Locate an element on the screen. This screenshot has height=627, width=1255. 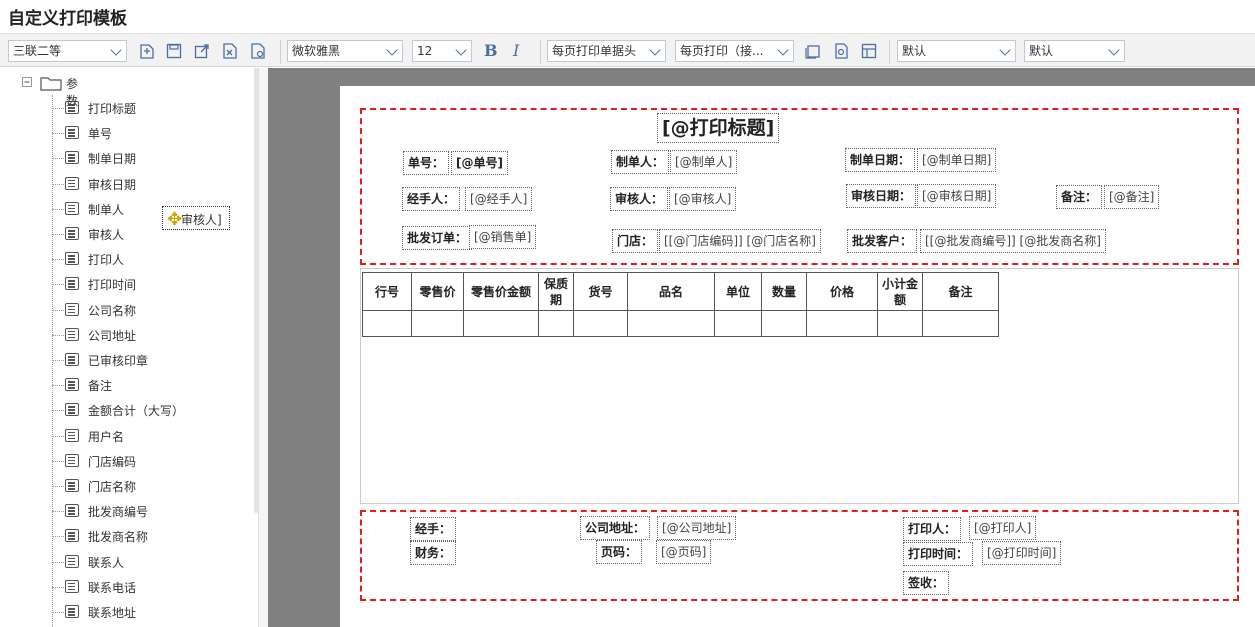
print-title-field: [@打印标题] is located at coordinates (718, 128).